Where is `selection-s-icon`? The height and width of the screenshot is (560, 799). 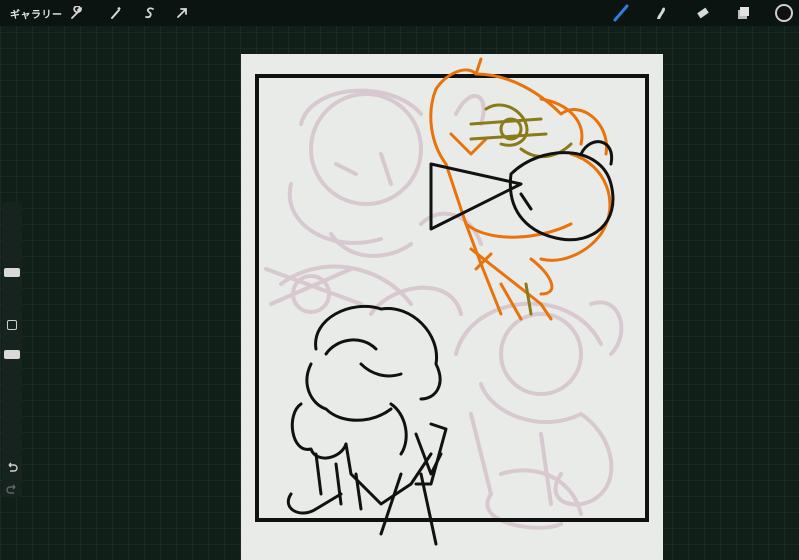 selection-s-icon is located at coordinates (150, 13).